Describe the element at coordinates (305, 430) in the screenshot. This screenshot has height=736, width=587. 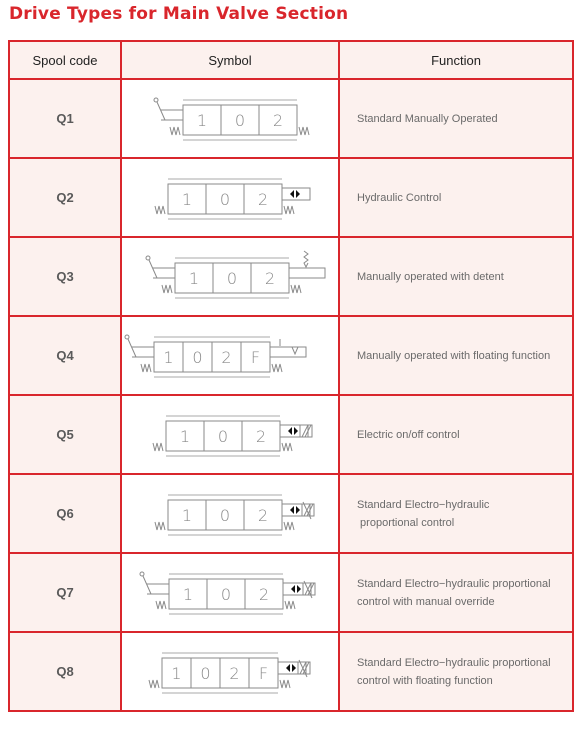
I see `solenoid-hatch` at that location.